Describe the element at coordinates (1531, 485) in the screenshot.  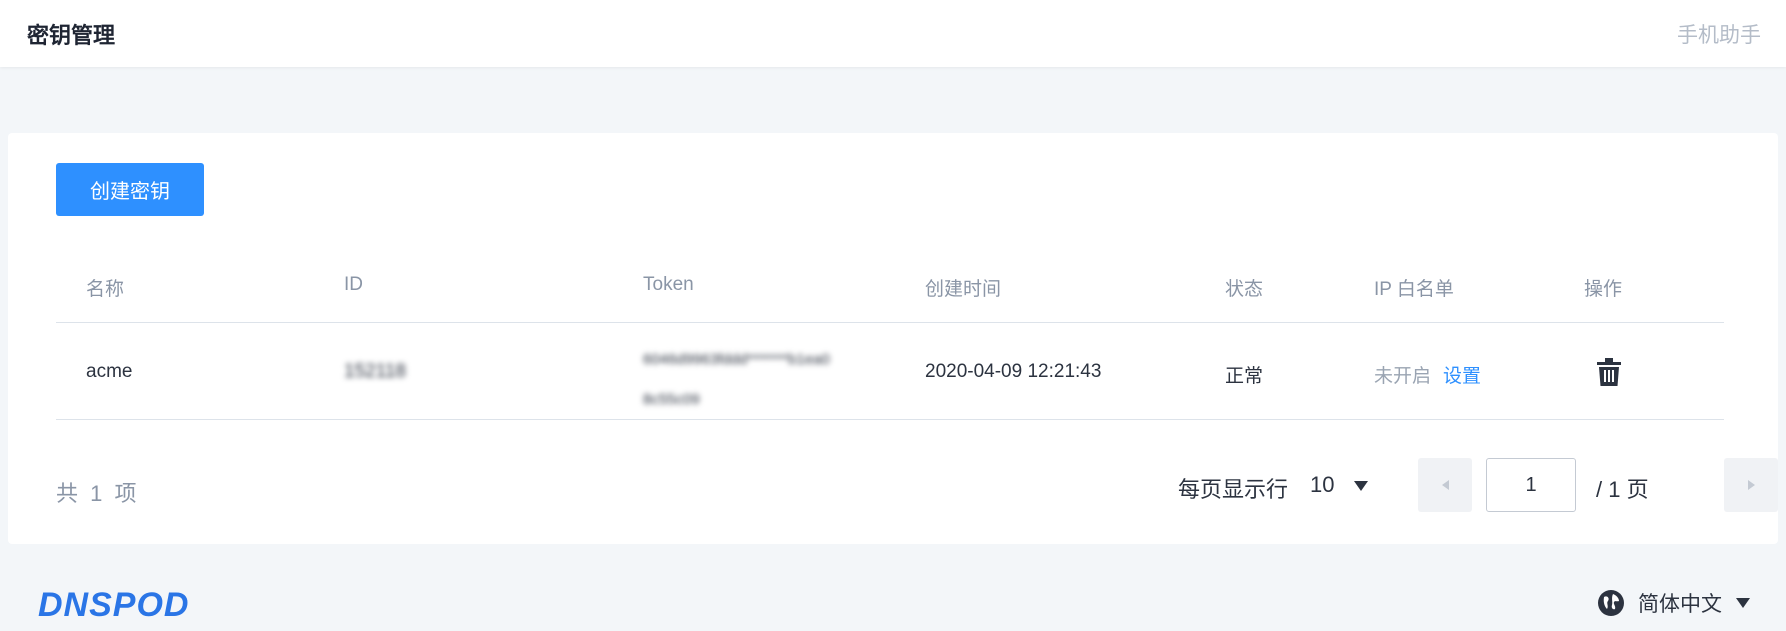
I see `page-number-input` at that location.